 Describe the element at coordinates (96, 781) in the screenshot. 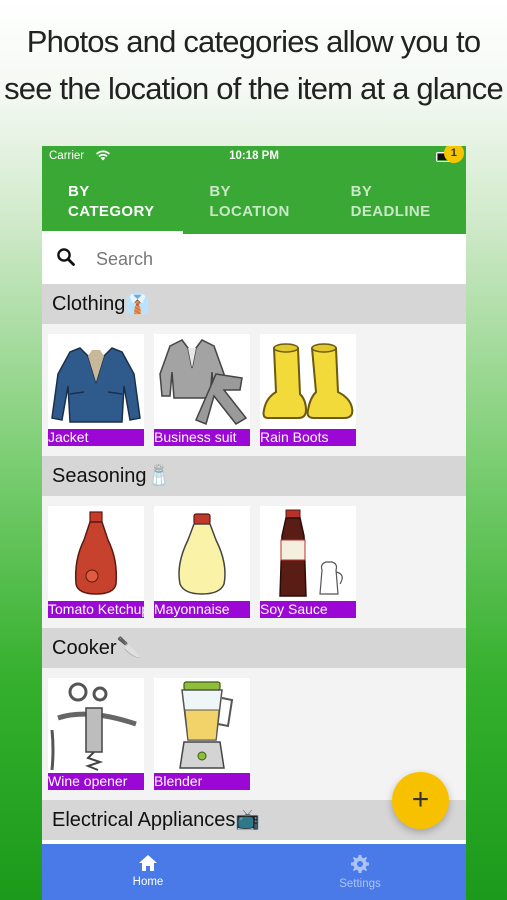

I see `item-label: Wine opener` at that location.